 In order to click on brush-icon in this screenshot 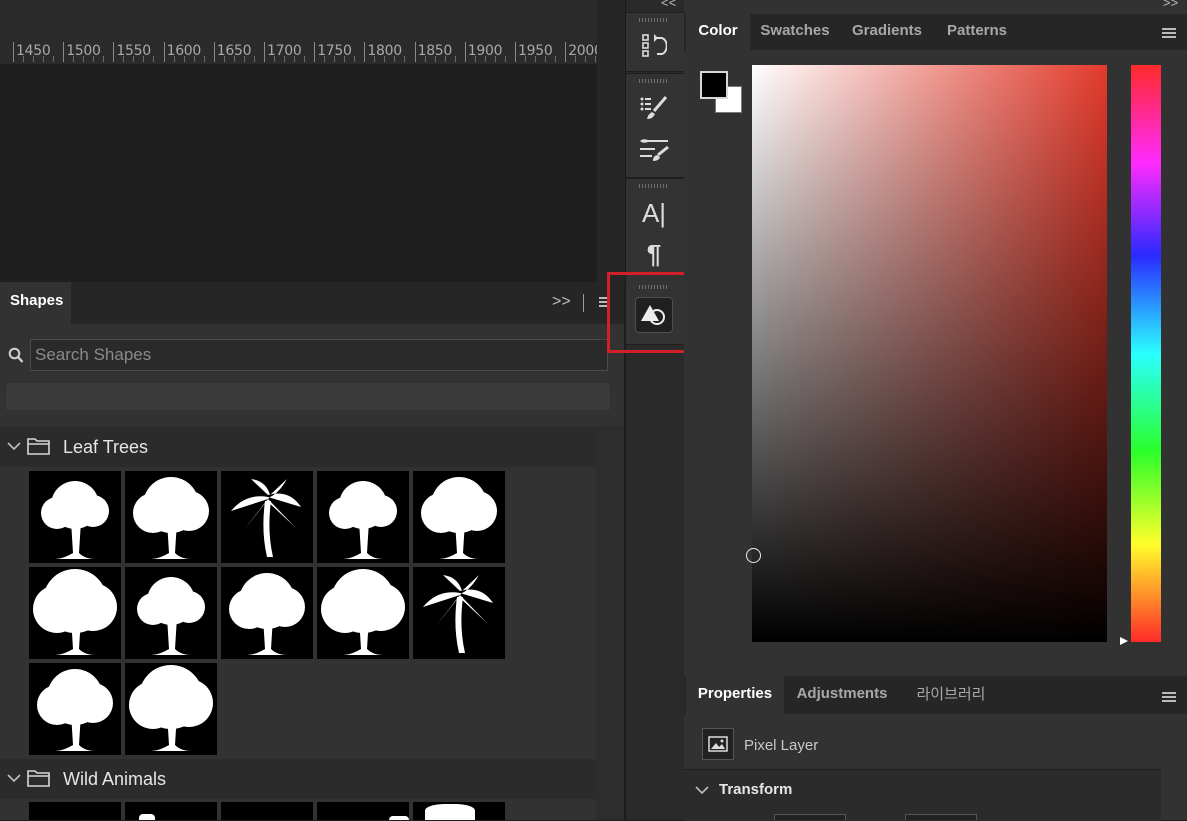, I will do `click(654, 150)`.